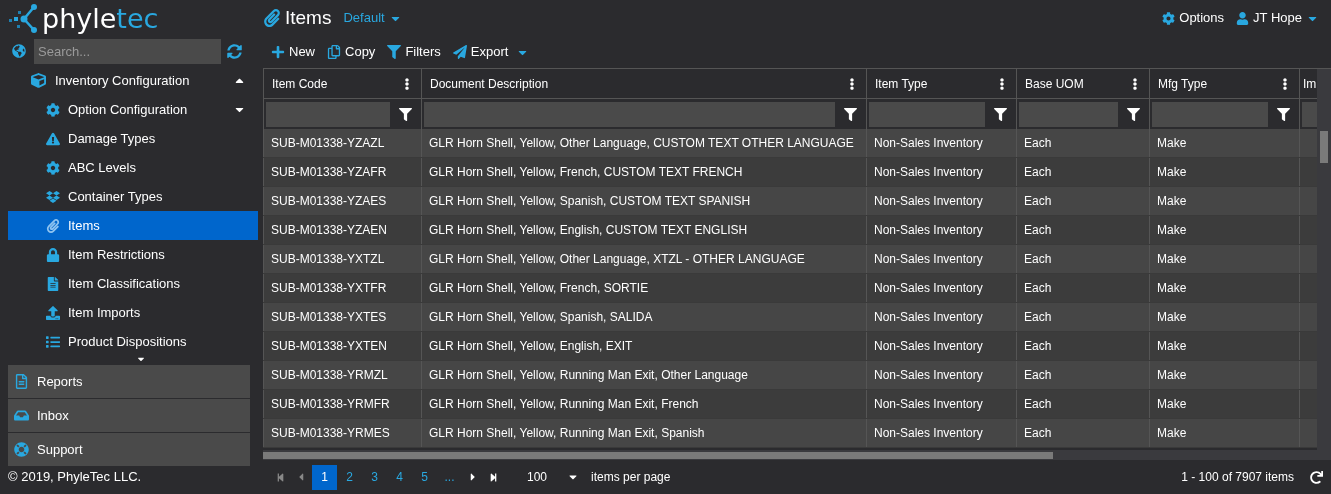 This screenshot has height=494, width=1331. I want to click on table-cell: SUB-M01338-YXTES, so click(342, 317).